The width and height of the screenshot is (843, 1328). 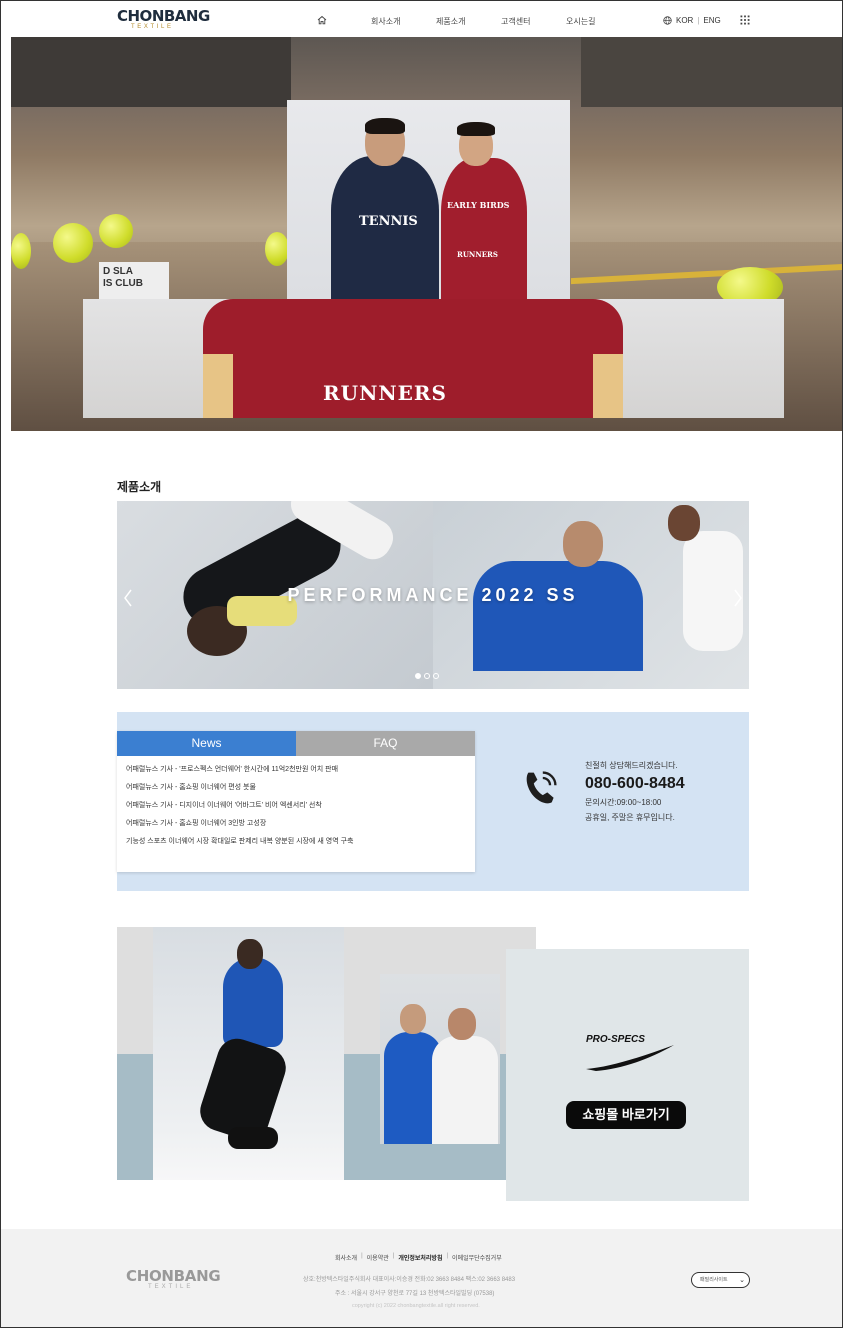 What do you see at coordinates (623, 802) in the screenshot?
I see `contact-hours: 문의시간:09:00~18:00` at bounding box center [623, 802].